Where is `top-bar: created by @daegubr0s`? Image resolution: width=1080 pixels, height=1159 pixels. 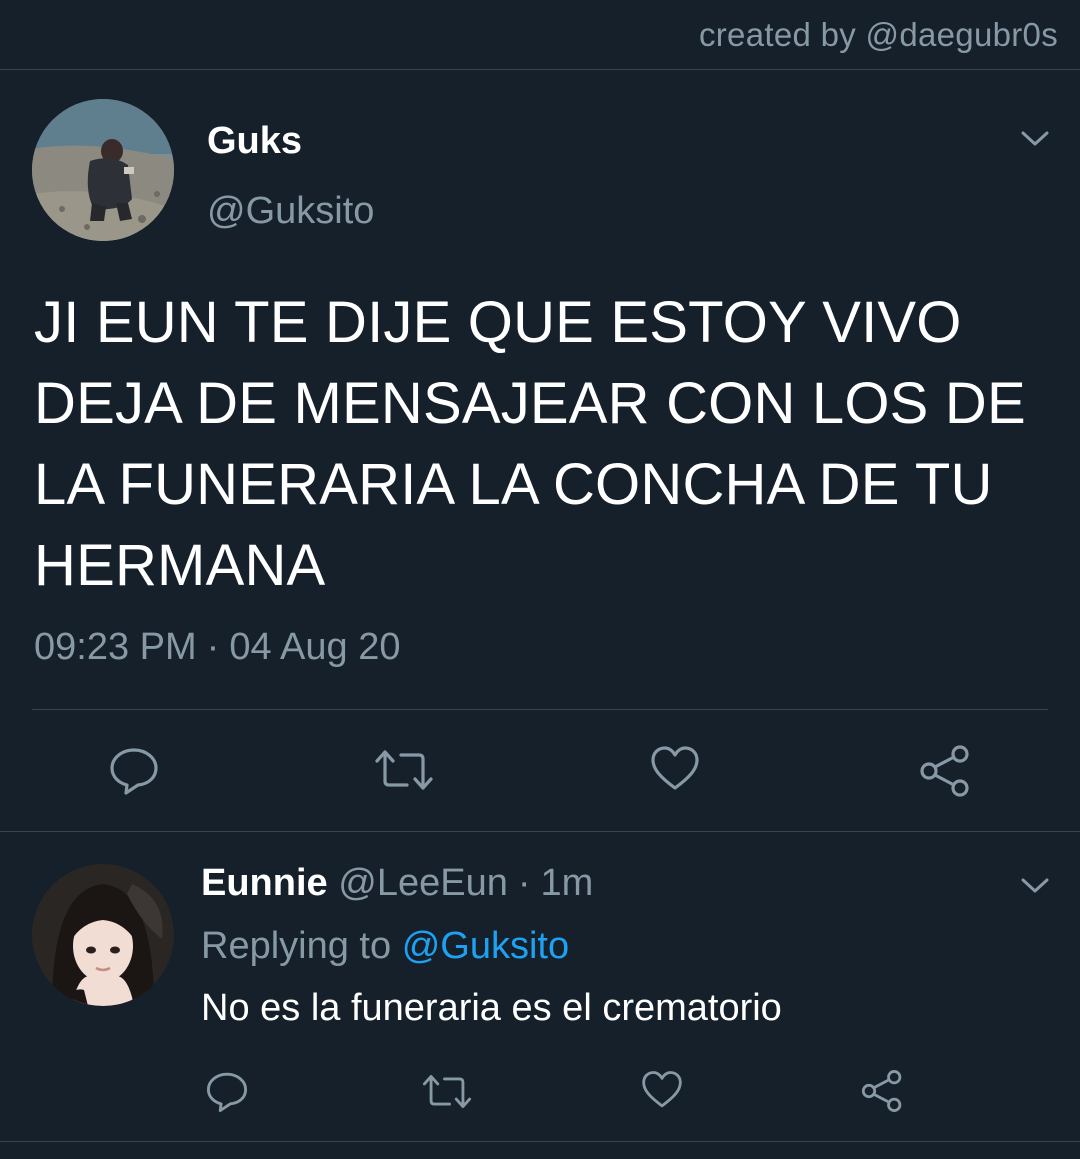 top-bar: created by @daegubr0s is located at coordinates (540, 35).